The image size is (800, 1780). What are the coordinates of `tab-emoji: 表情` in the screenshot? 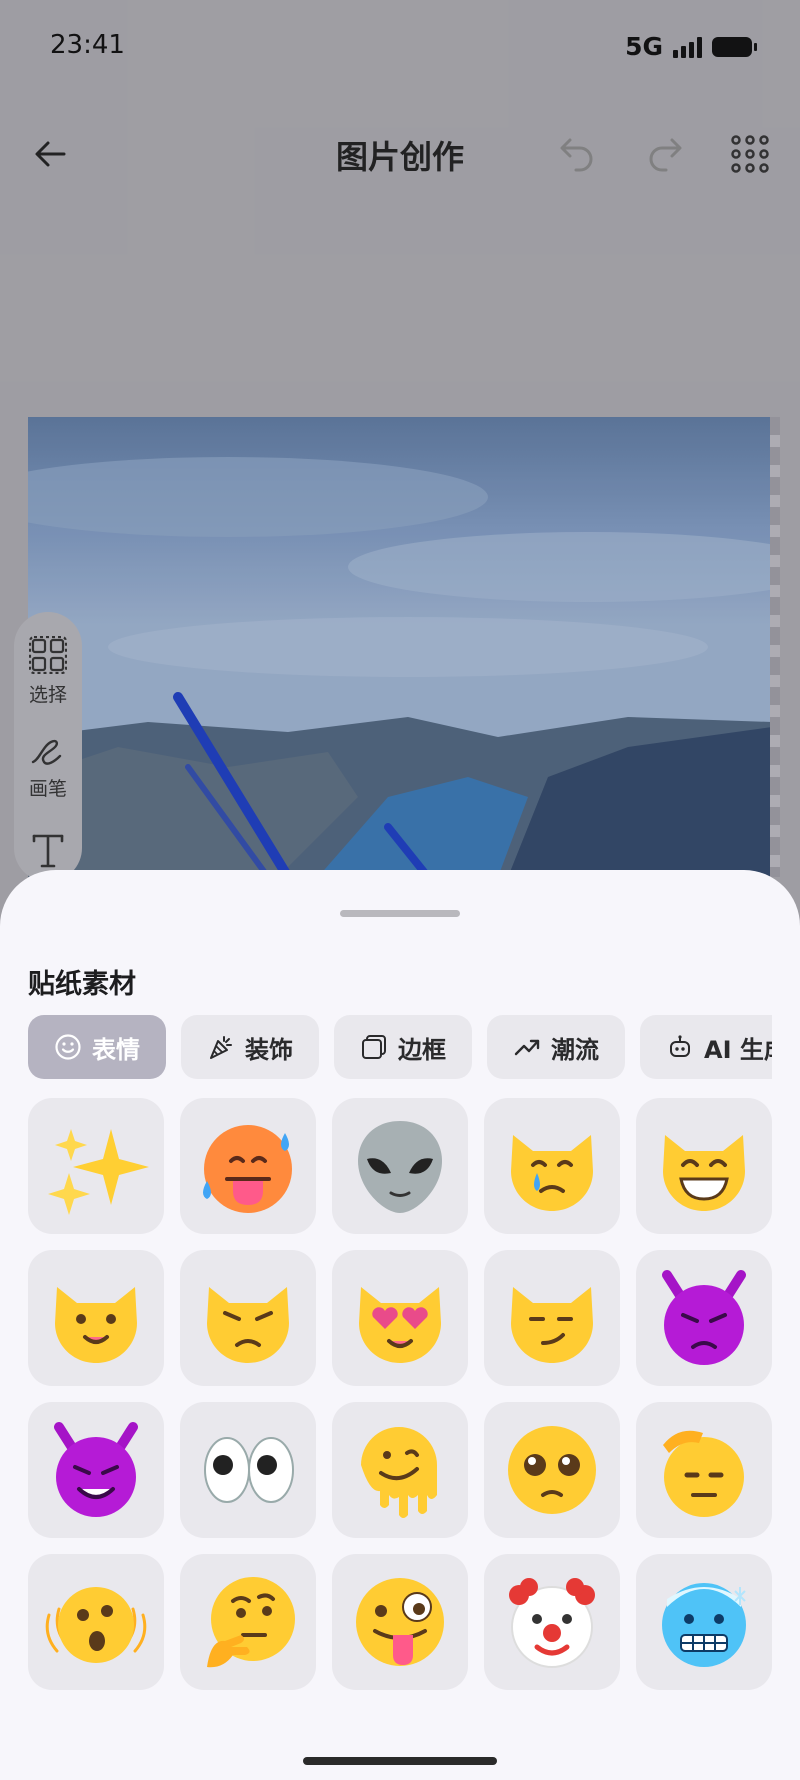 It's located at (97, 1047).